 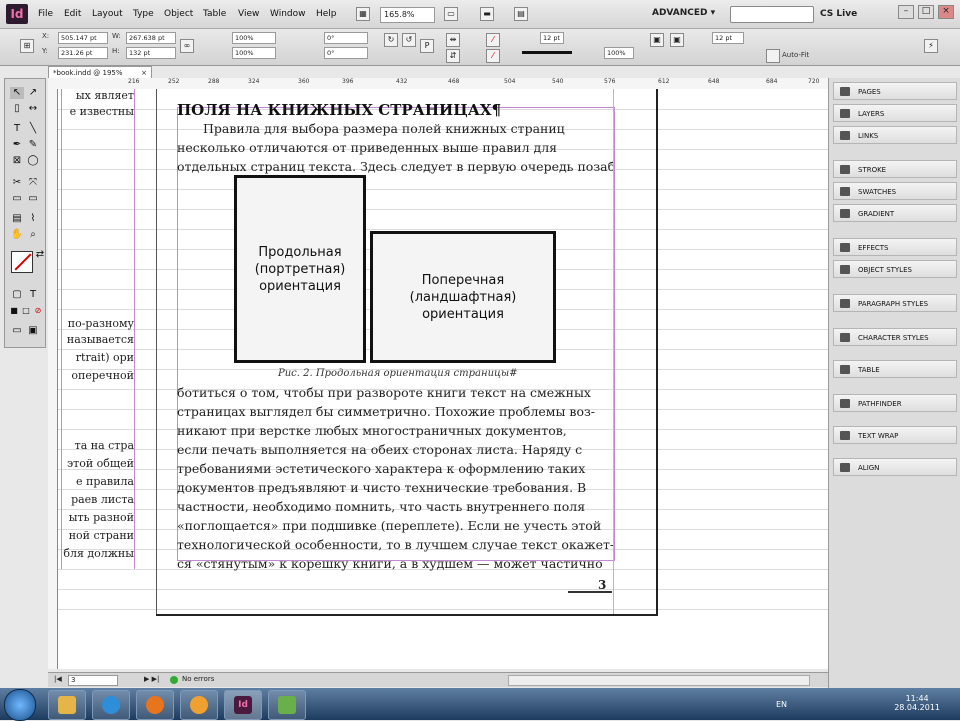 What do you see at coordinates (187, 46) in the screenshot?
I see `constrain-proportions-icon: ∞` at bounding box center [187, 46].